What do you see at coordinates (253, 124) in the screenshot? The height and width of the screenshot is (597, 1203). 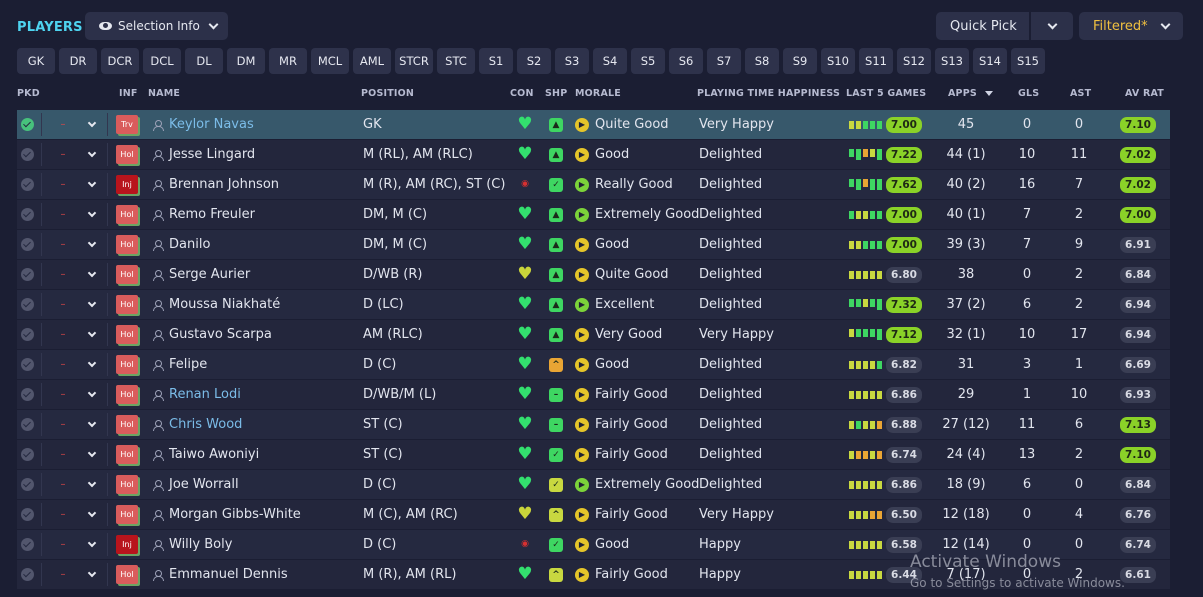 I see `player-name: Keylor Navas` at bounding box center [253, 124].